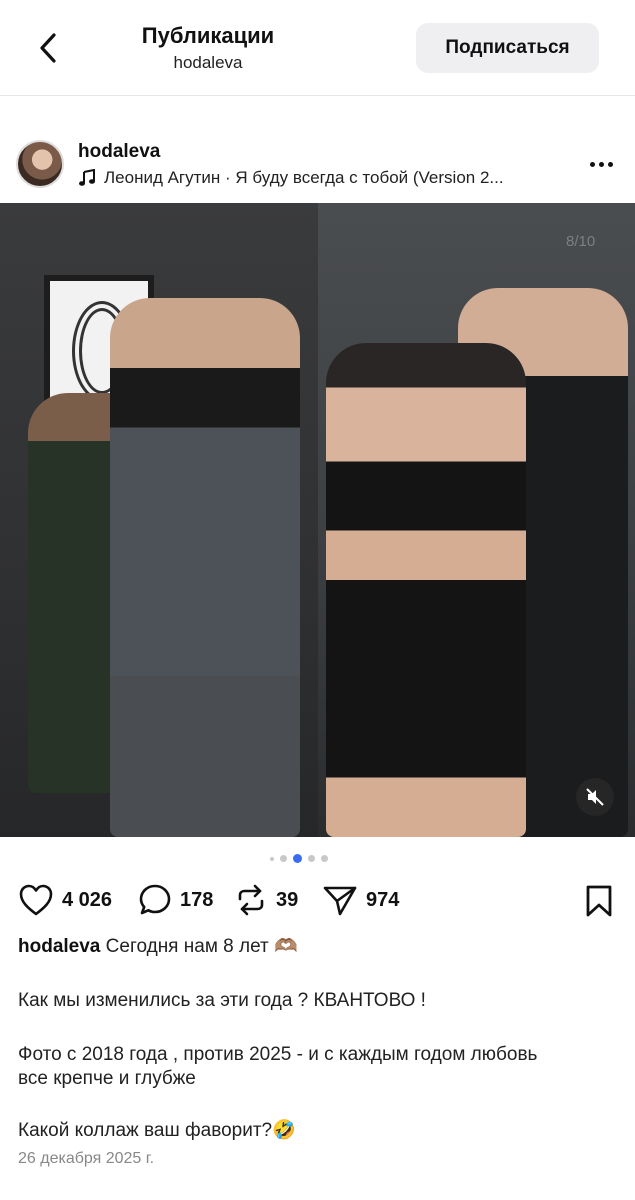  Describe the element at coordinates (119, 152) in the screenshot. I see `post-username: hodaleva` at that location.